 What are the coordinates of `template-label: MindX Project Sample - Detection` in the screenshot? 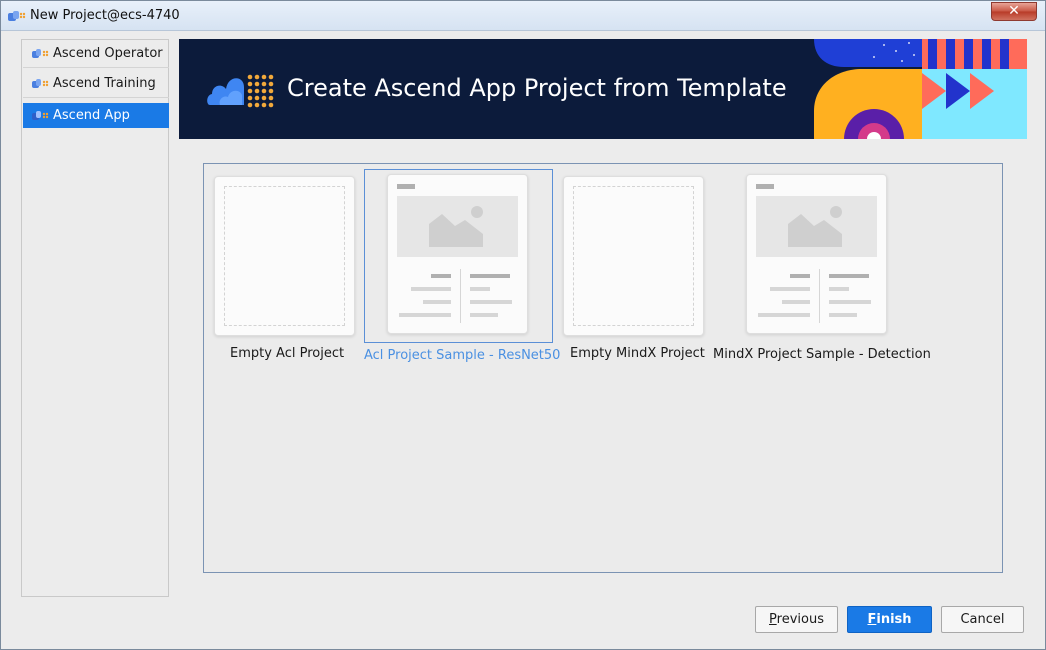 It's located at (822, 354).